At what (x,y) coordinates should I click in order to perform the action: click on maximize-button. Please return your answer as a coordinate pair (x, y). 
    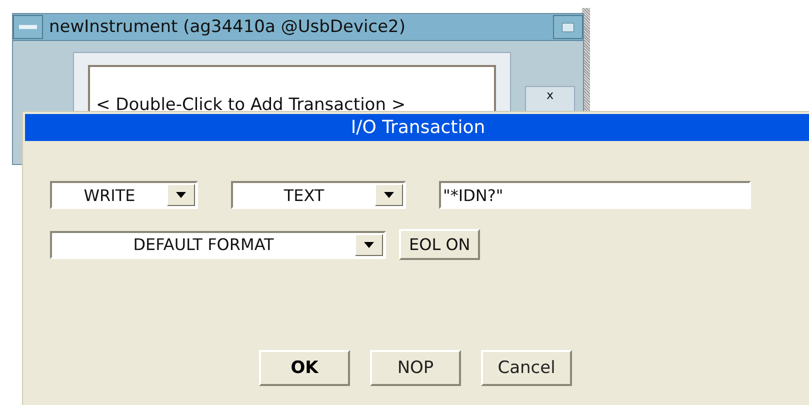
    Looking at the image, I should click on (568, 27).